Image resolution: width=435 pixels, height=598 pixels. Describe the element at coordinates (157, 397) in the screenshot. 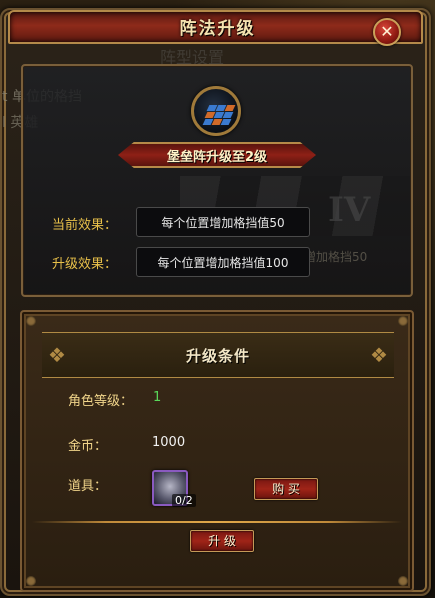

I see `level-value: 1` at that location.